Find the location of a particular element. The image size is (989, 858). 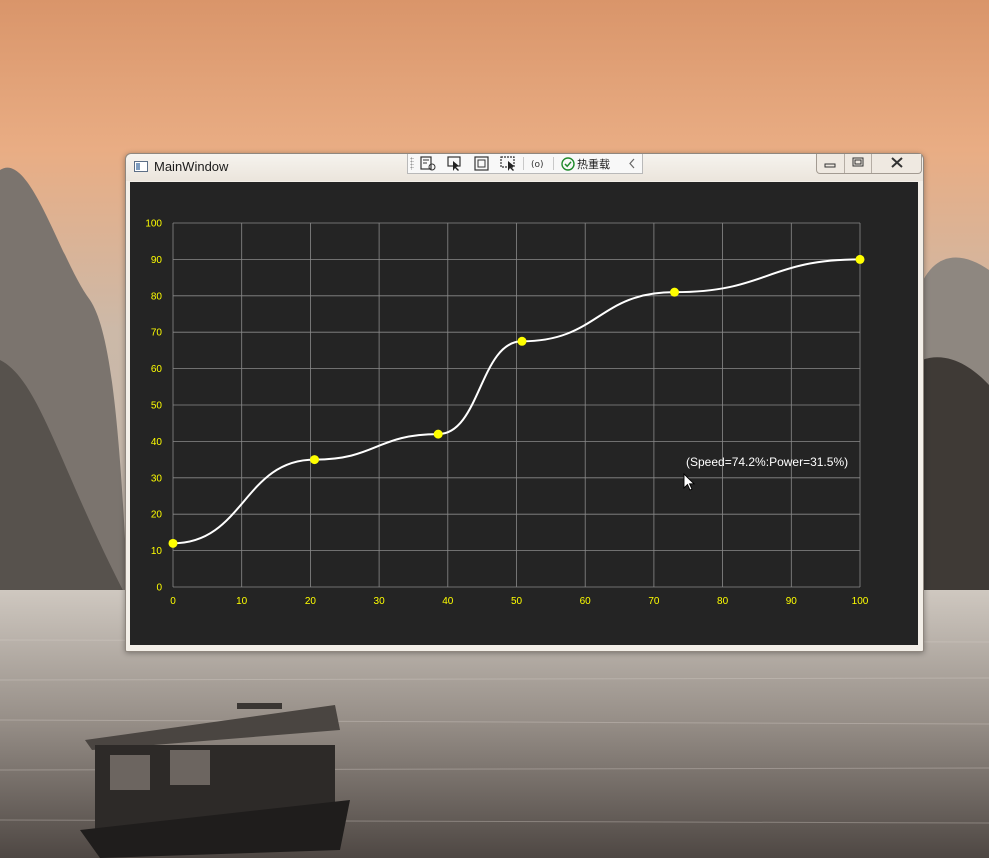

x-tick-label: 70 is located at coordinates (654, 601).